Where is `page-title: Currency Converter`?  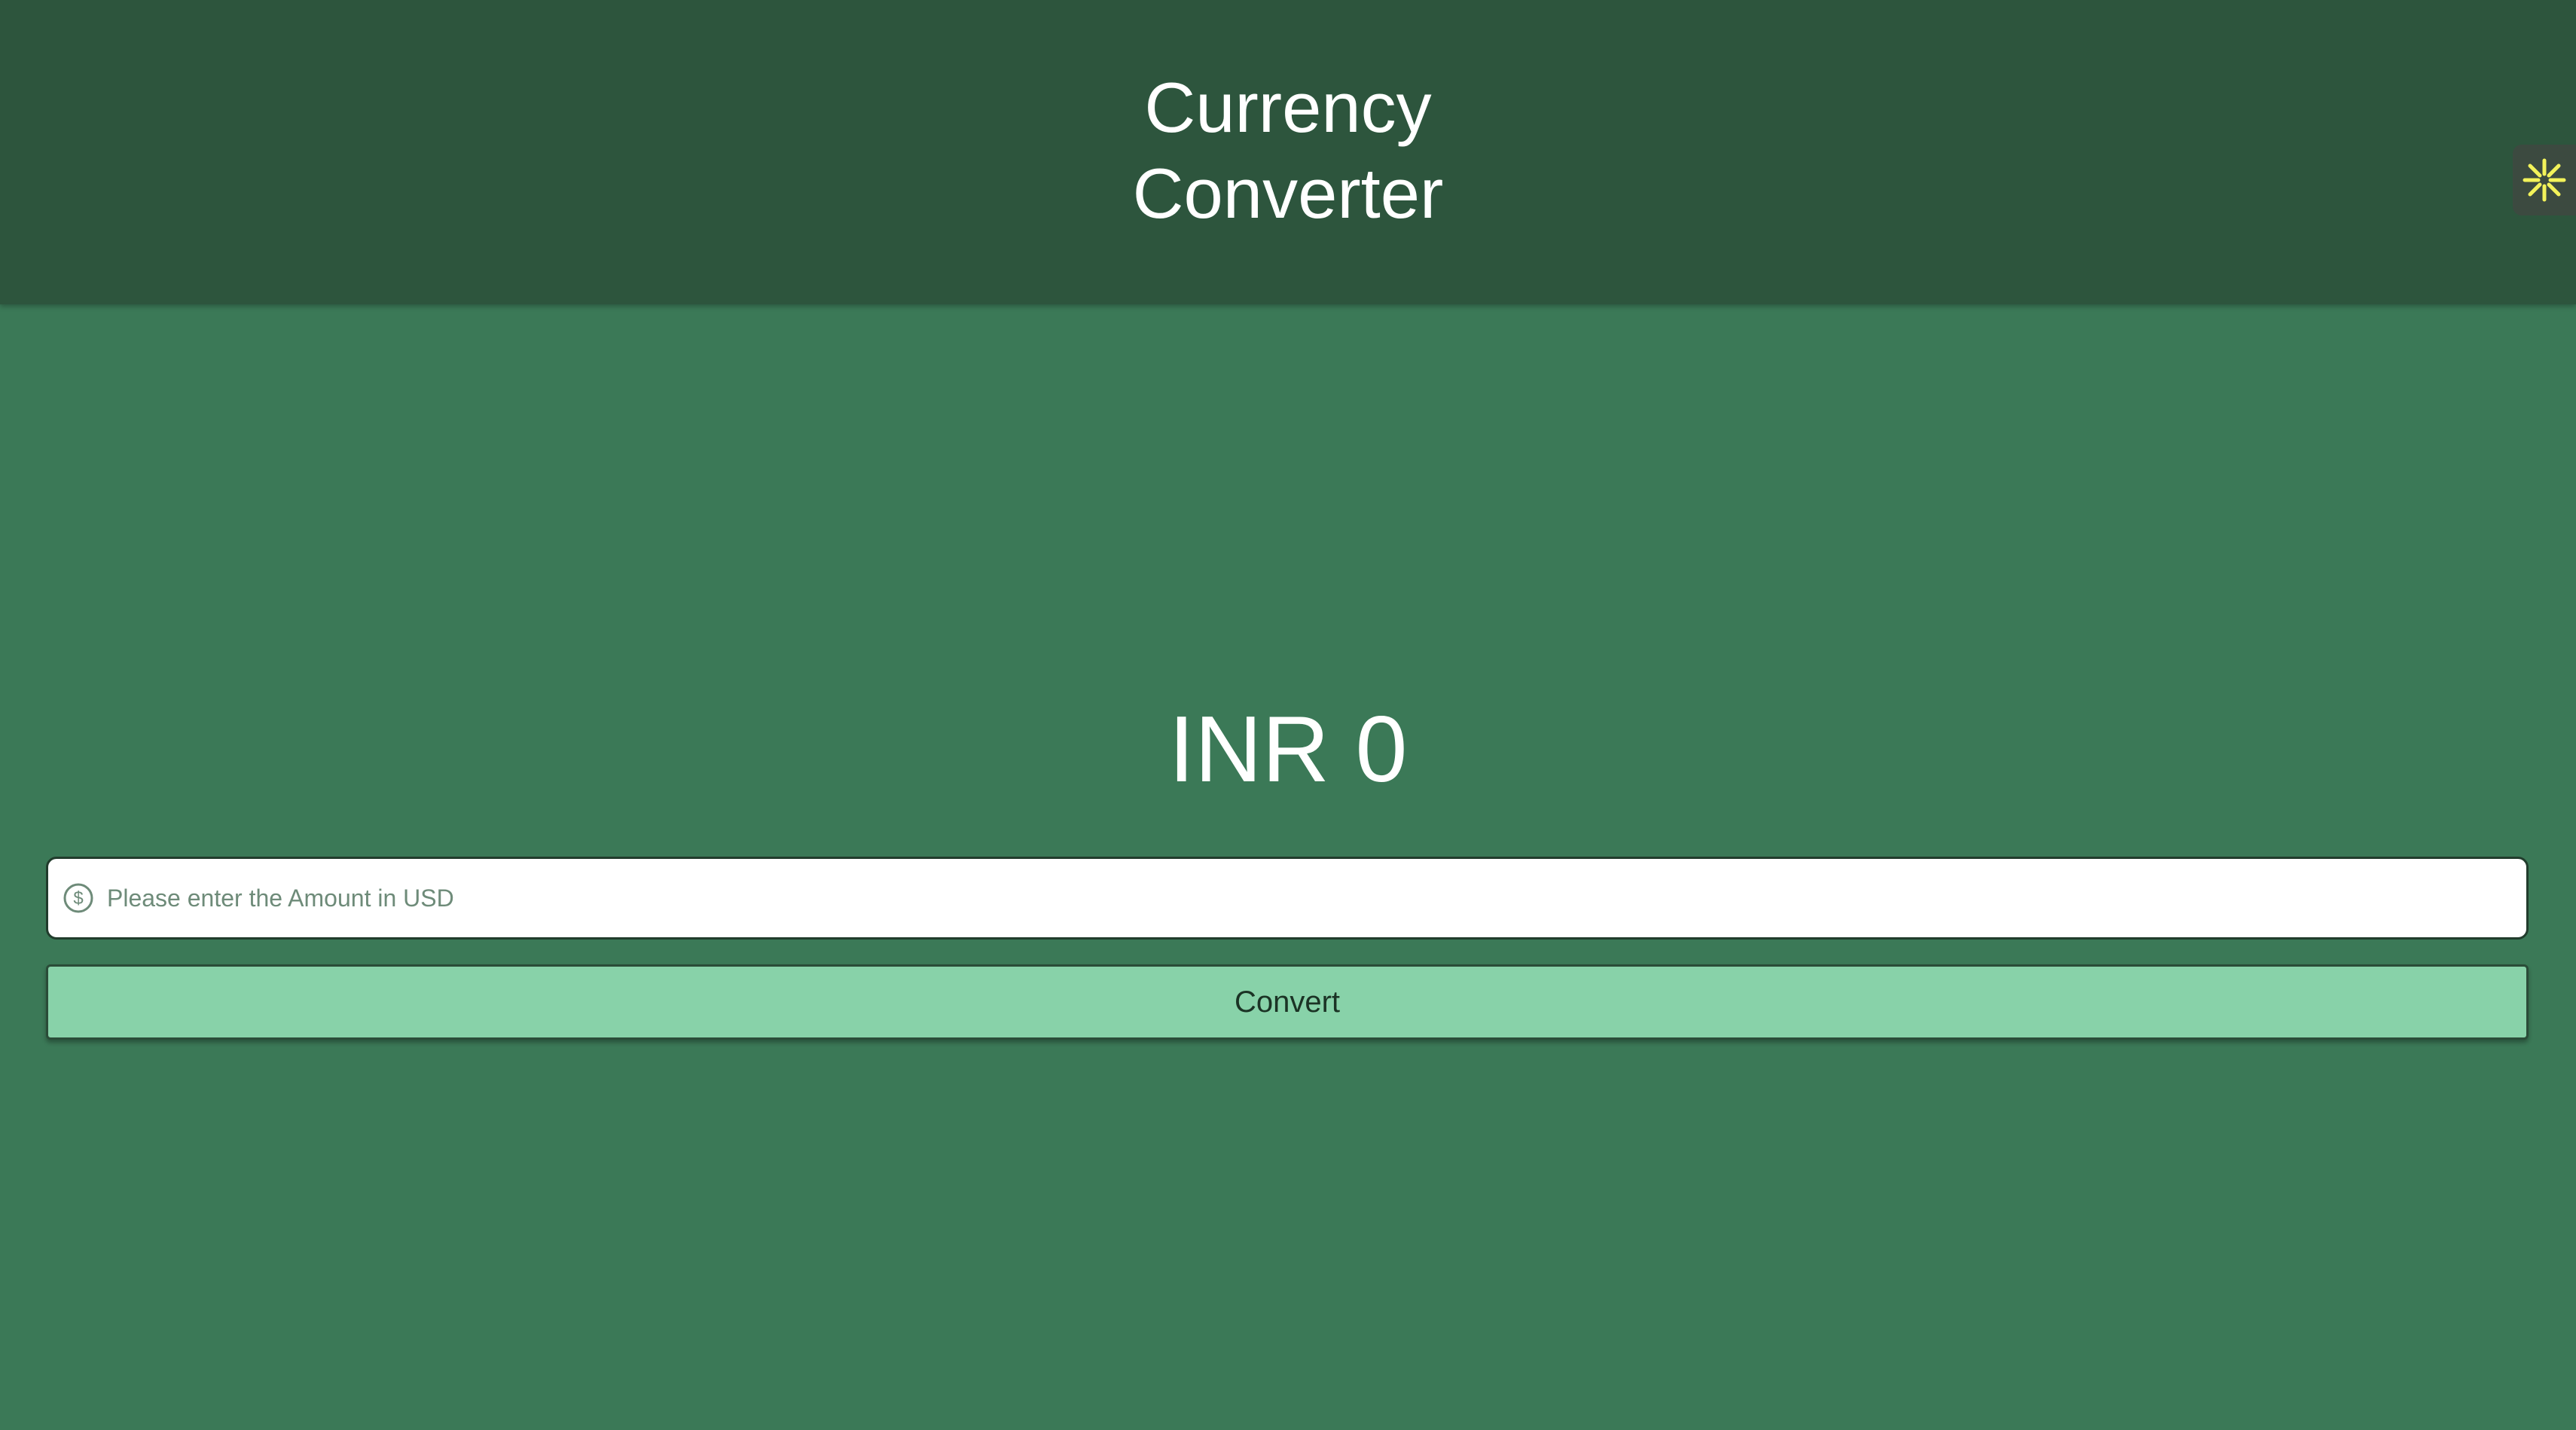
page-title: Currency Converter is located at coordinates (1288, 151).